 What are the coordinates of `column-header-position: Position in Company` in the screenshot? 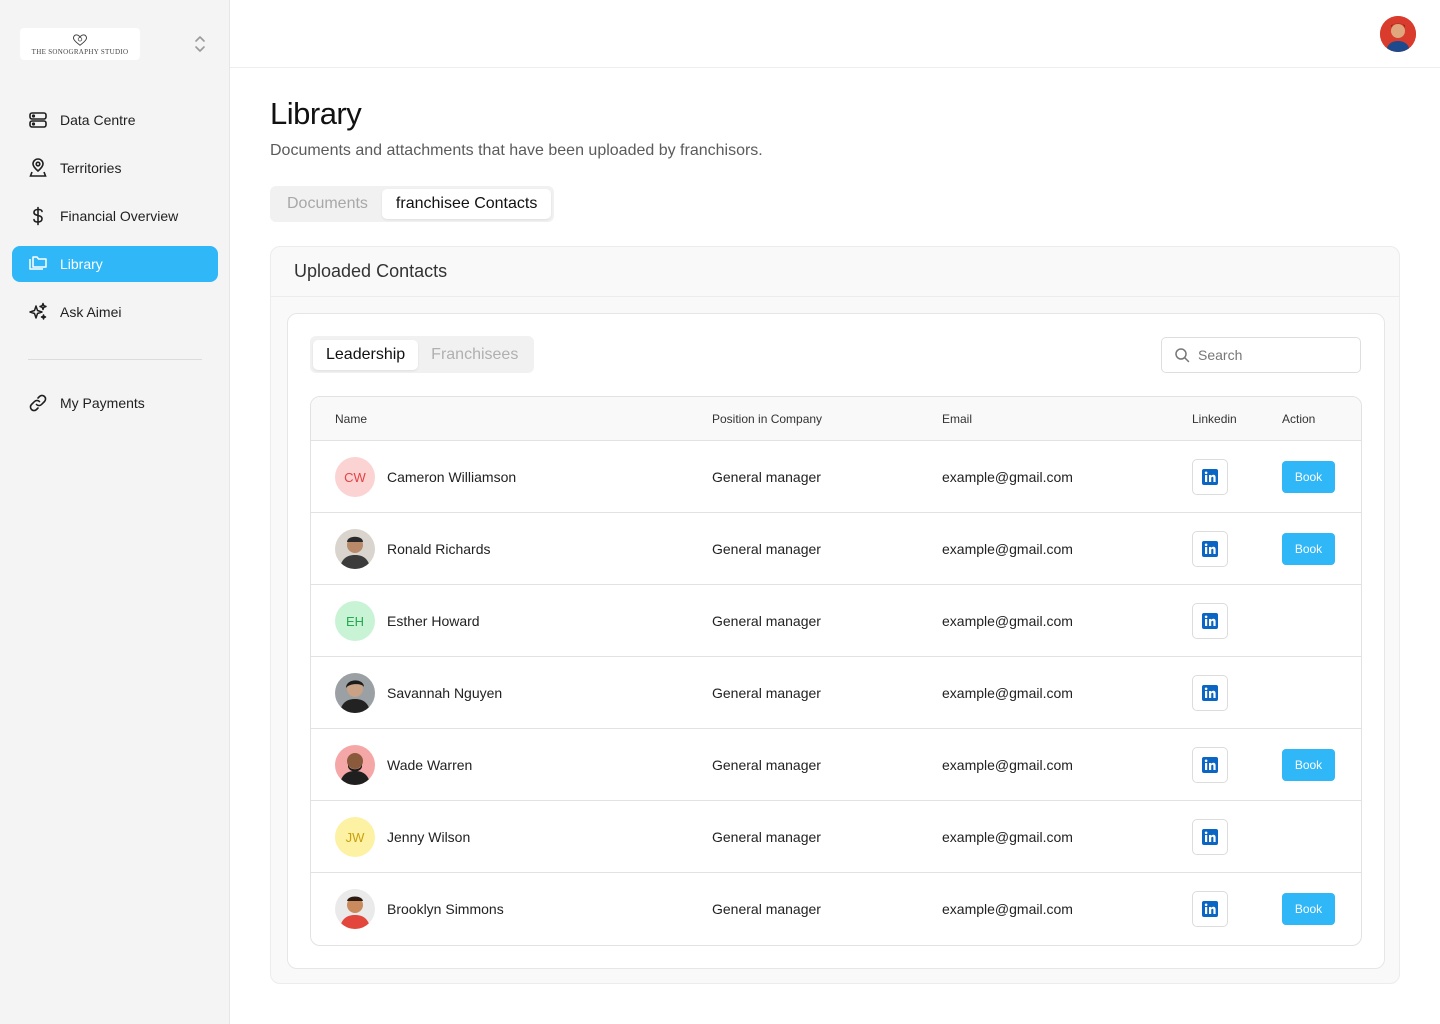 It's located at (767, 419).